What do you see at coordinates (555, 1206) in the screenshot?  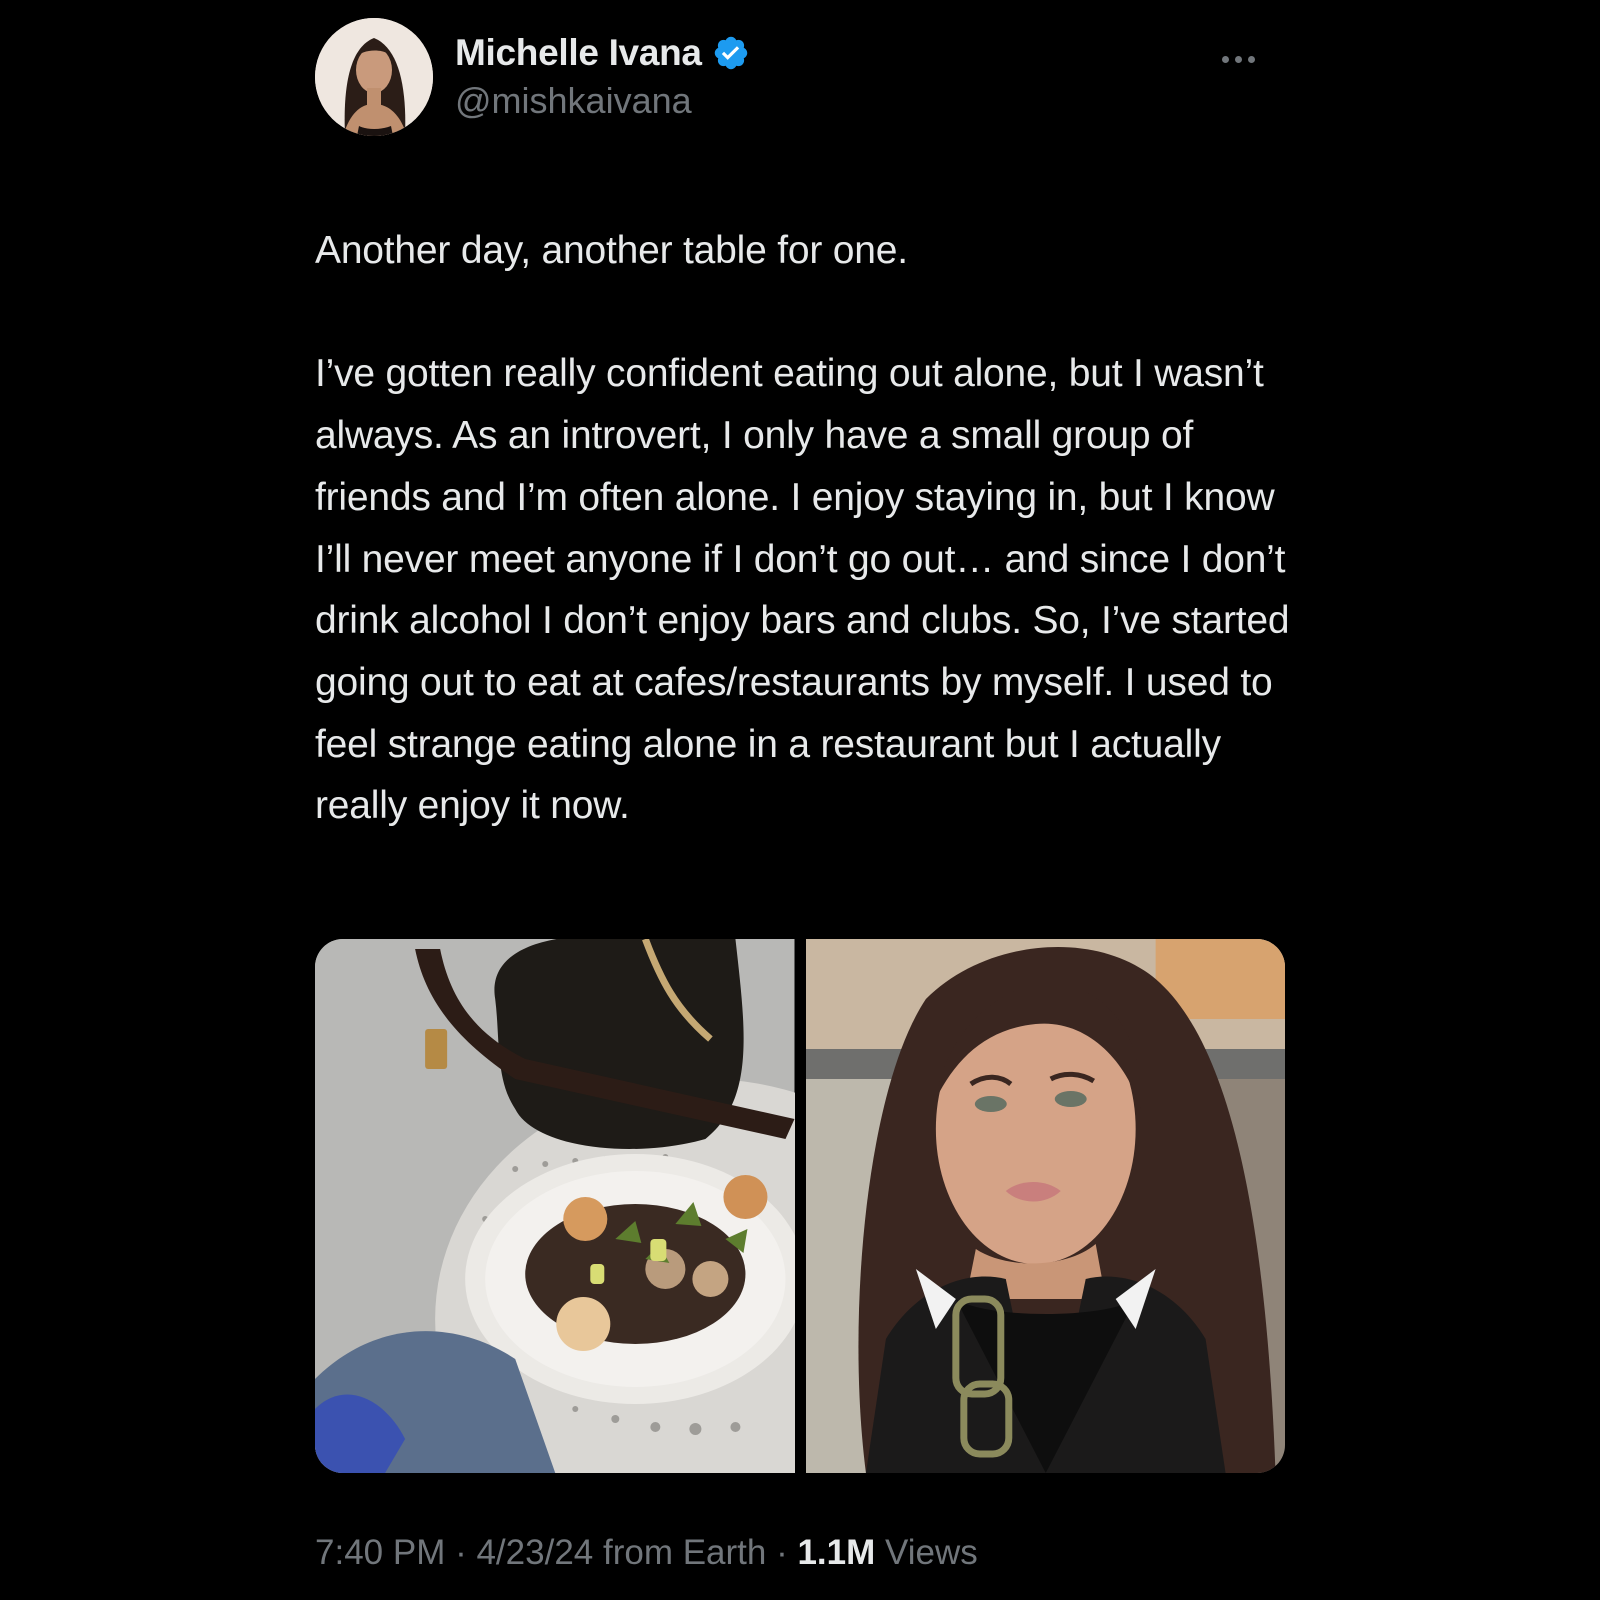 I see `food-table-photo` at bounding box center [555, 1206].